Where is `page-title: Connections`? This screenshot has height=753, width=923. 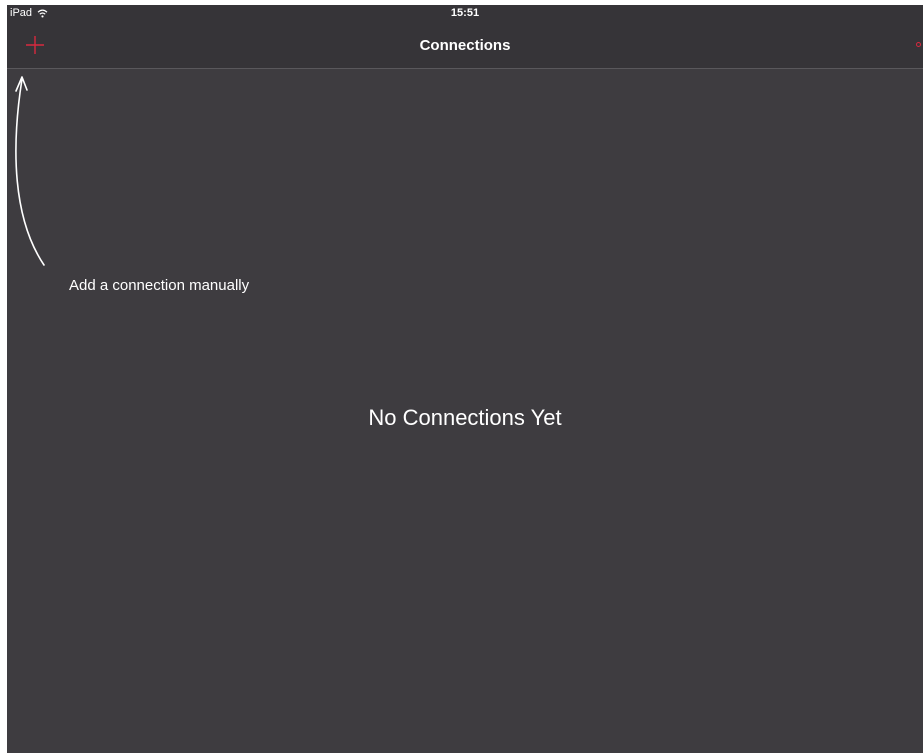
page-title: Connections is located at coordinates (465, 45).